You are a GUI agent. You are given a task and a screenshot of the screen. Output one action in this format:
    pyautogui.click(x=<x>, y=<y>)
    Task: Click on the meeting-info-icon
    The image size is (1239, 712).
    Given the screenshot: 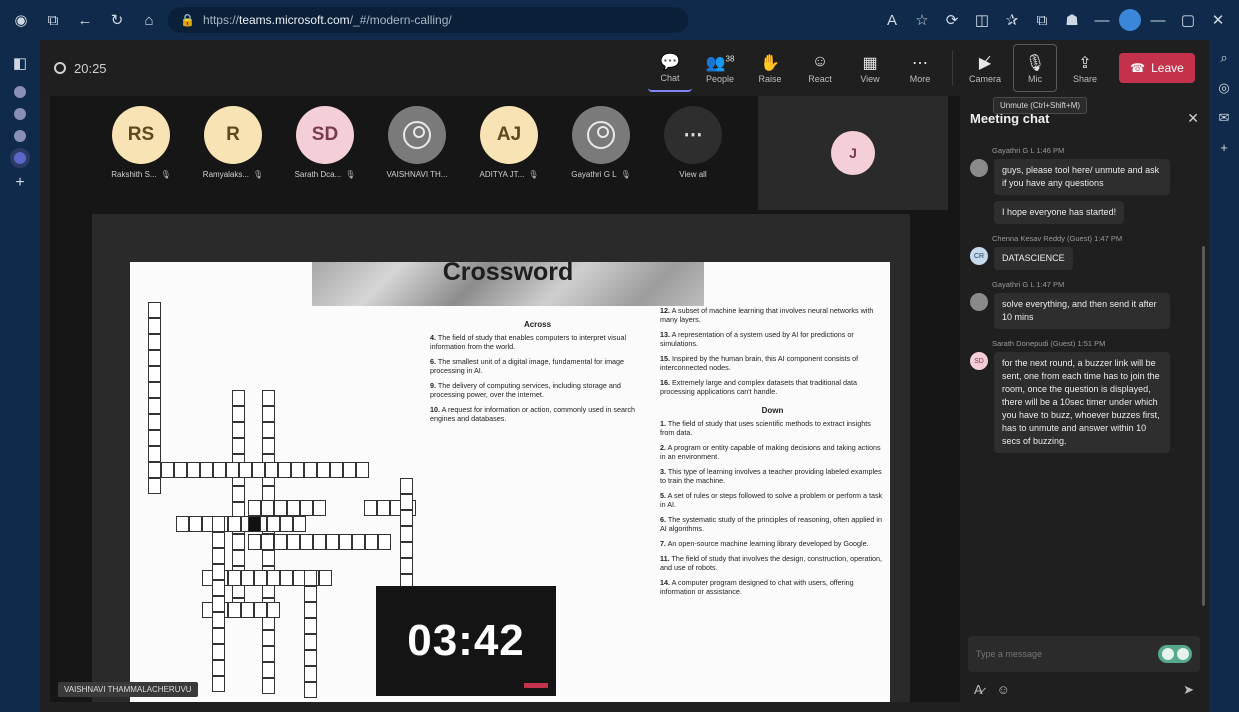 What is the action you would take?
    pyautogui.click(x=60, y=68)
    